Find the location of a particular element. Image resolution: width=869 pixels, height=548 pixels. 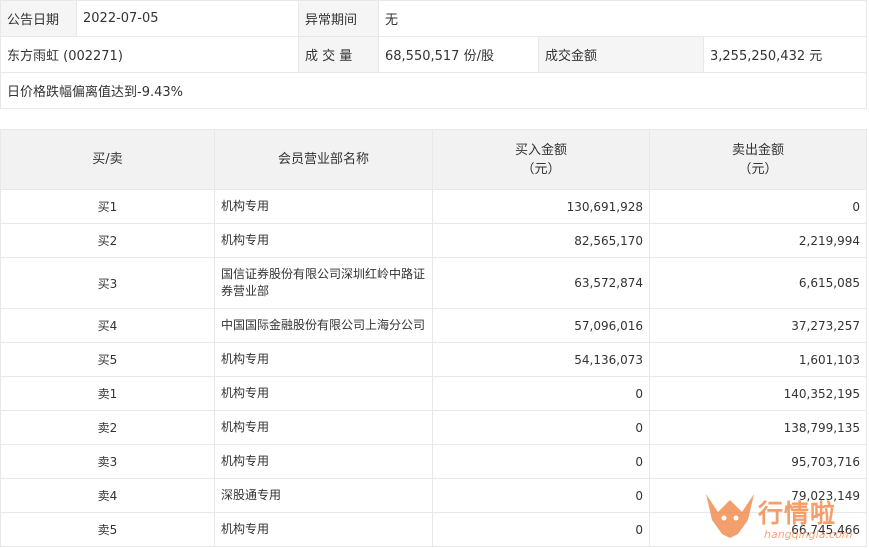

turnover-amount-value: 3,255,250,432 元 is located at coordinates (785, 54).